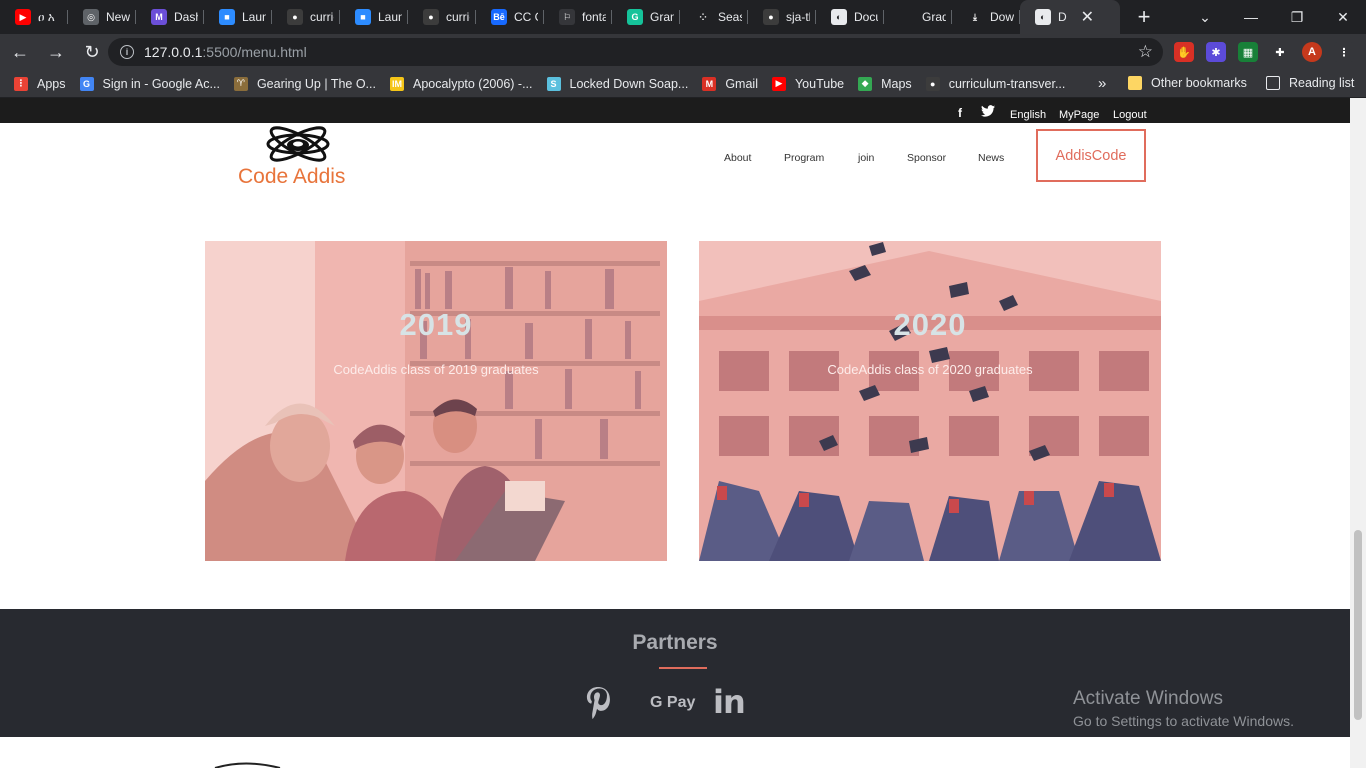 The image size is (1366, 768). What do you see at coordinates (40, 83) in the screenshot?
I see `bookmark-item: ⋮ Apps` at bounding box center [40, 83].